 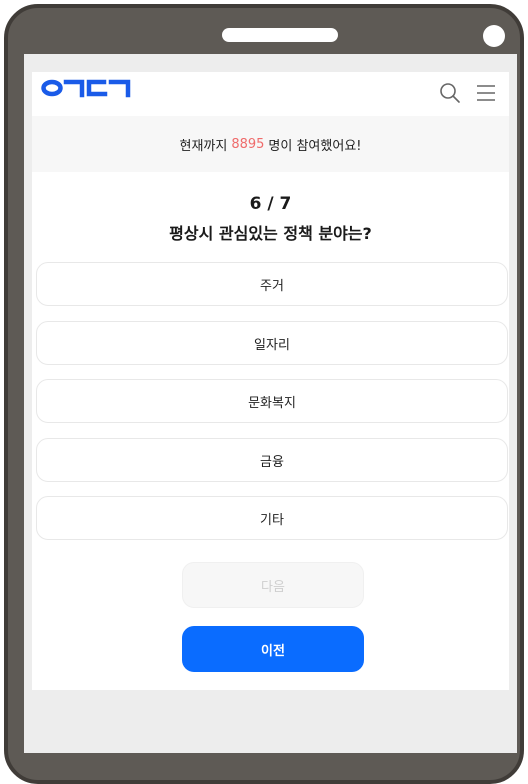 What do you see at coordinates (86, 88) in the screenshot?
I see `logo-mark` at bounding box center [86, 88].